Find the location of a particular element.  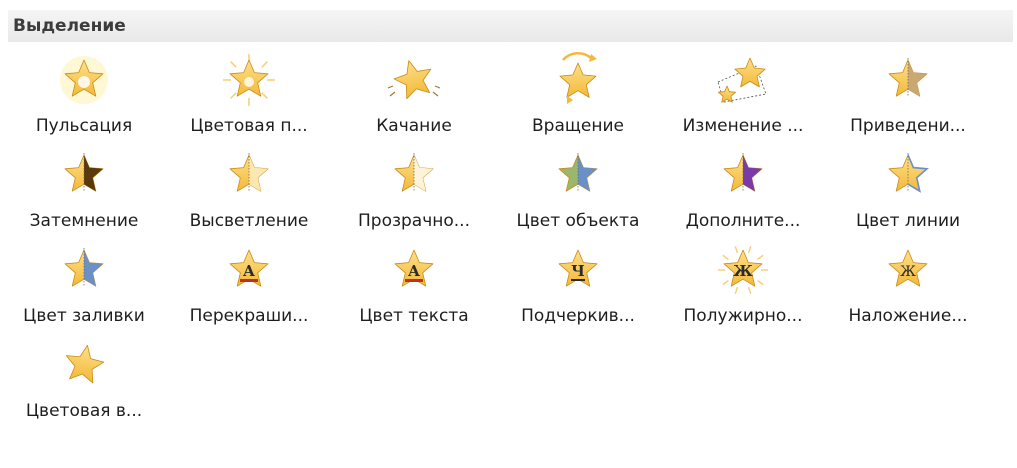

effect-label: Цвет текста is located at coordinates (414, 316).